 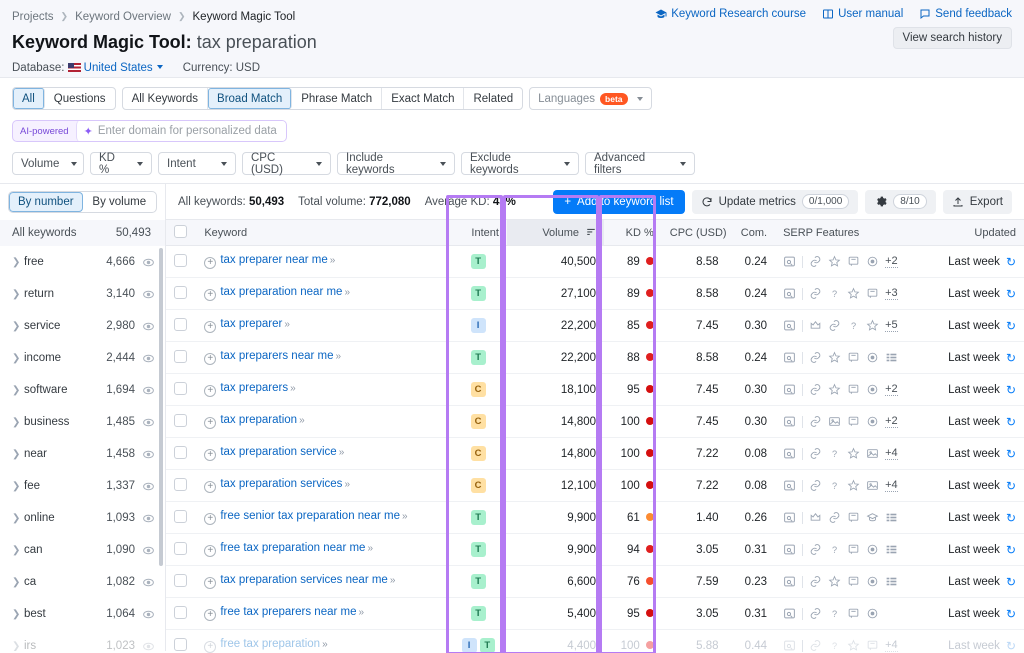 What do you see at coordinates (337, 98) in the screenshot?
I see `filter-chip-phrase-match: Phrase Match` at bounding box center [337, 98].